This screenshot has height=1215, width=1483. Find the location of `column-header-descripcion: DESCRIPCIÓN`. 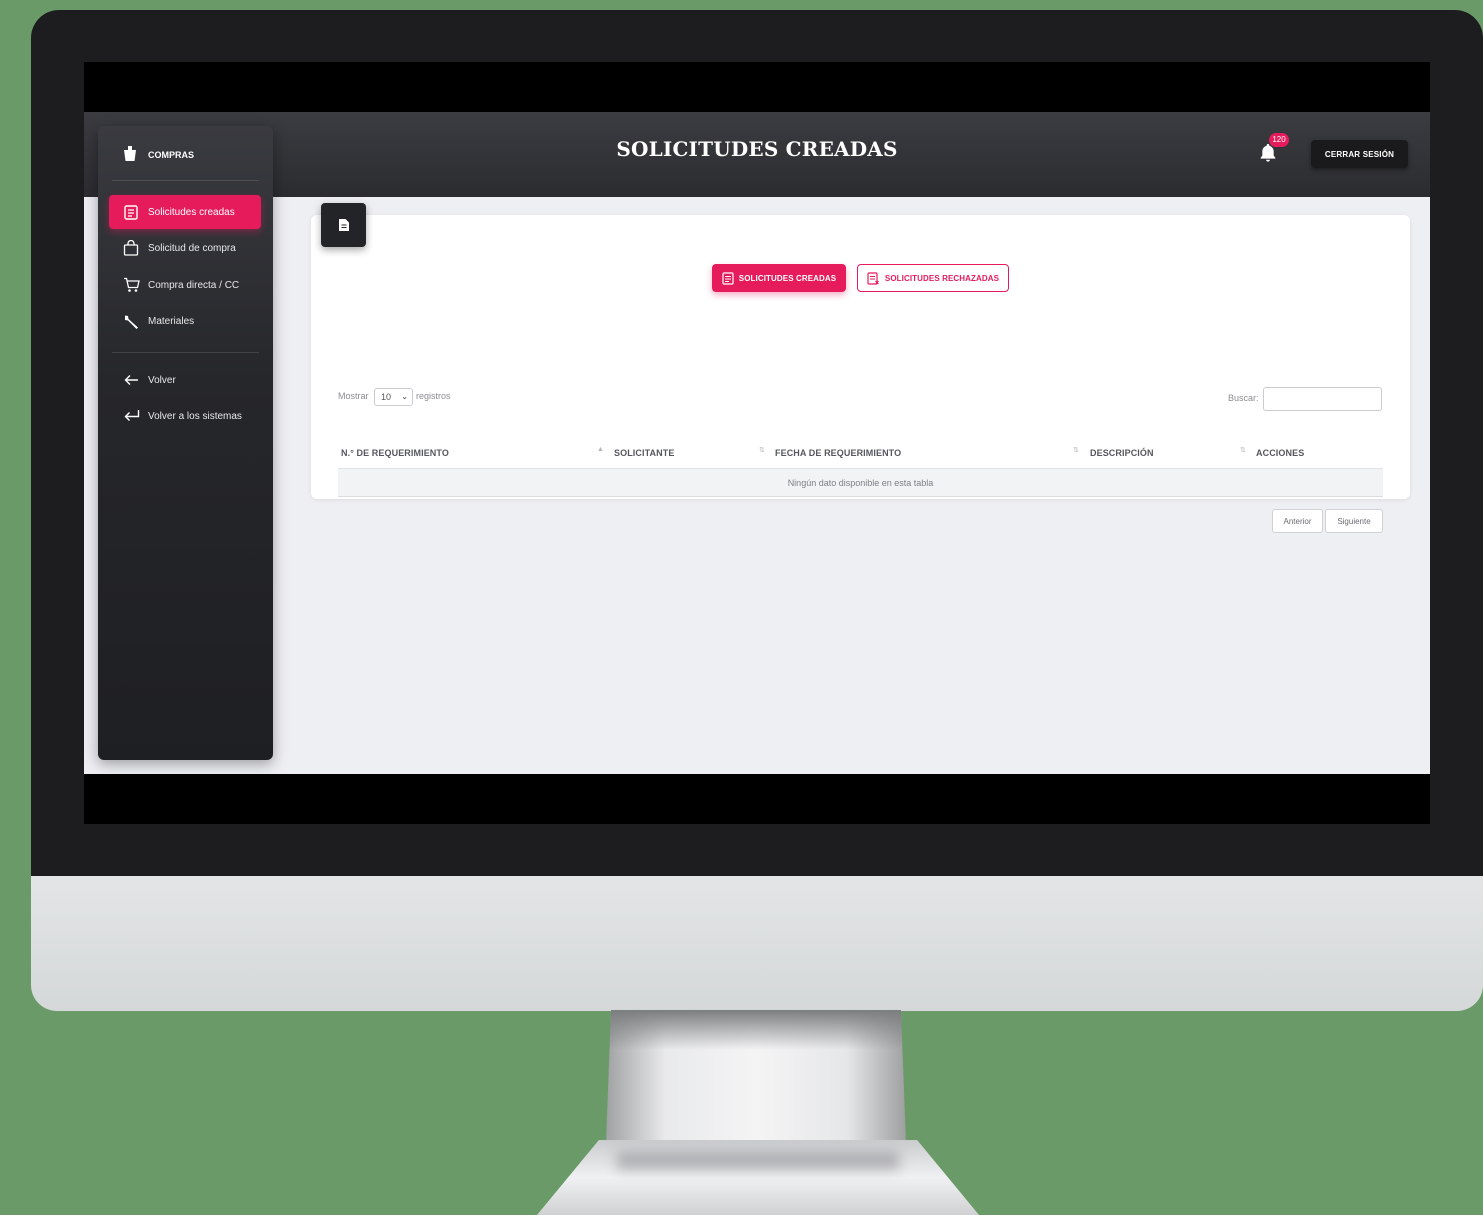

column-header-descripcion: DESCRIPCIÓN is located at coordinates (1122, 453).